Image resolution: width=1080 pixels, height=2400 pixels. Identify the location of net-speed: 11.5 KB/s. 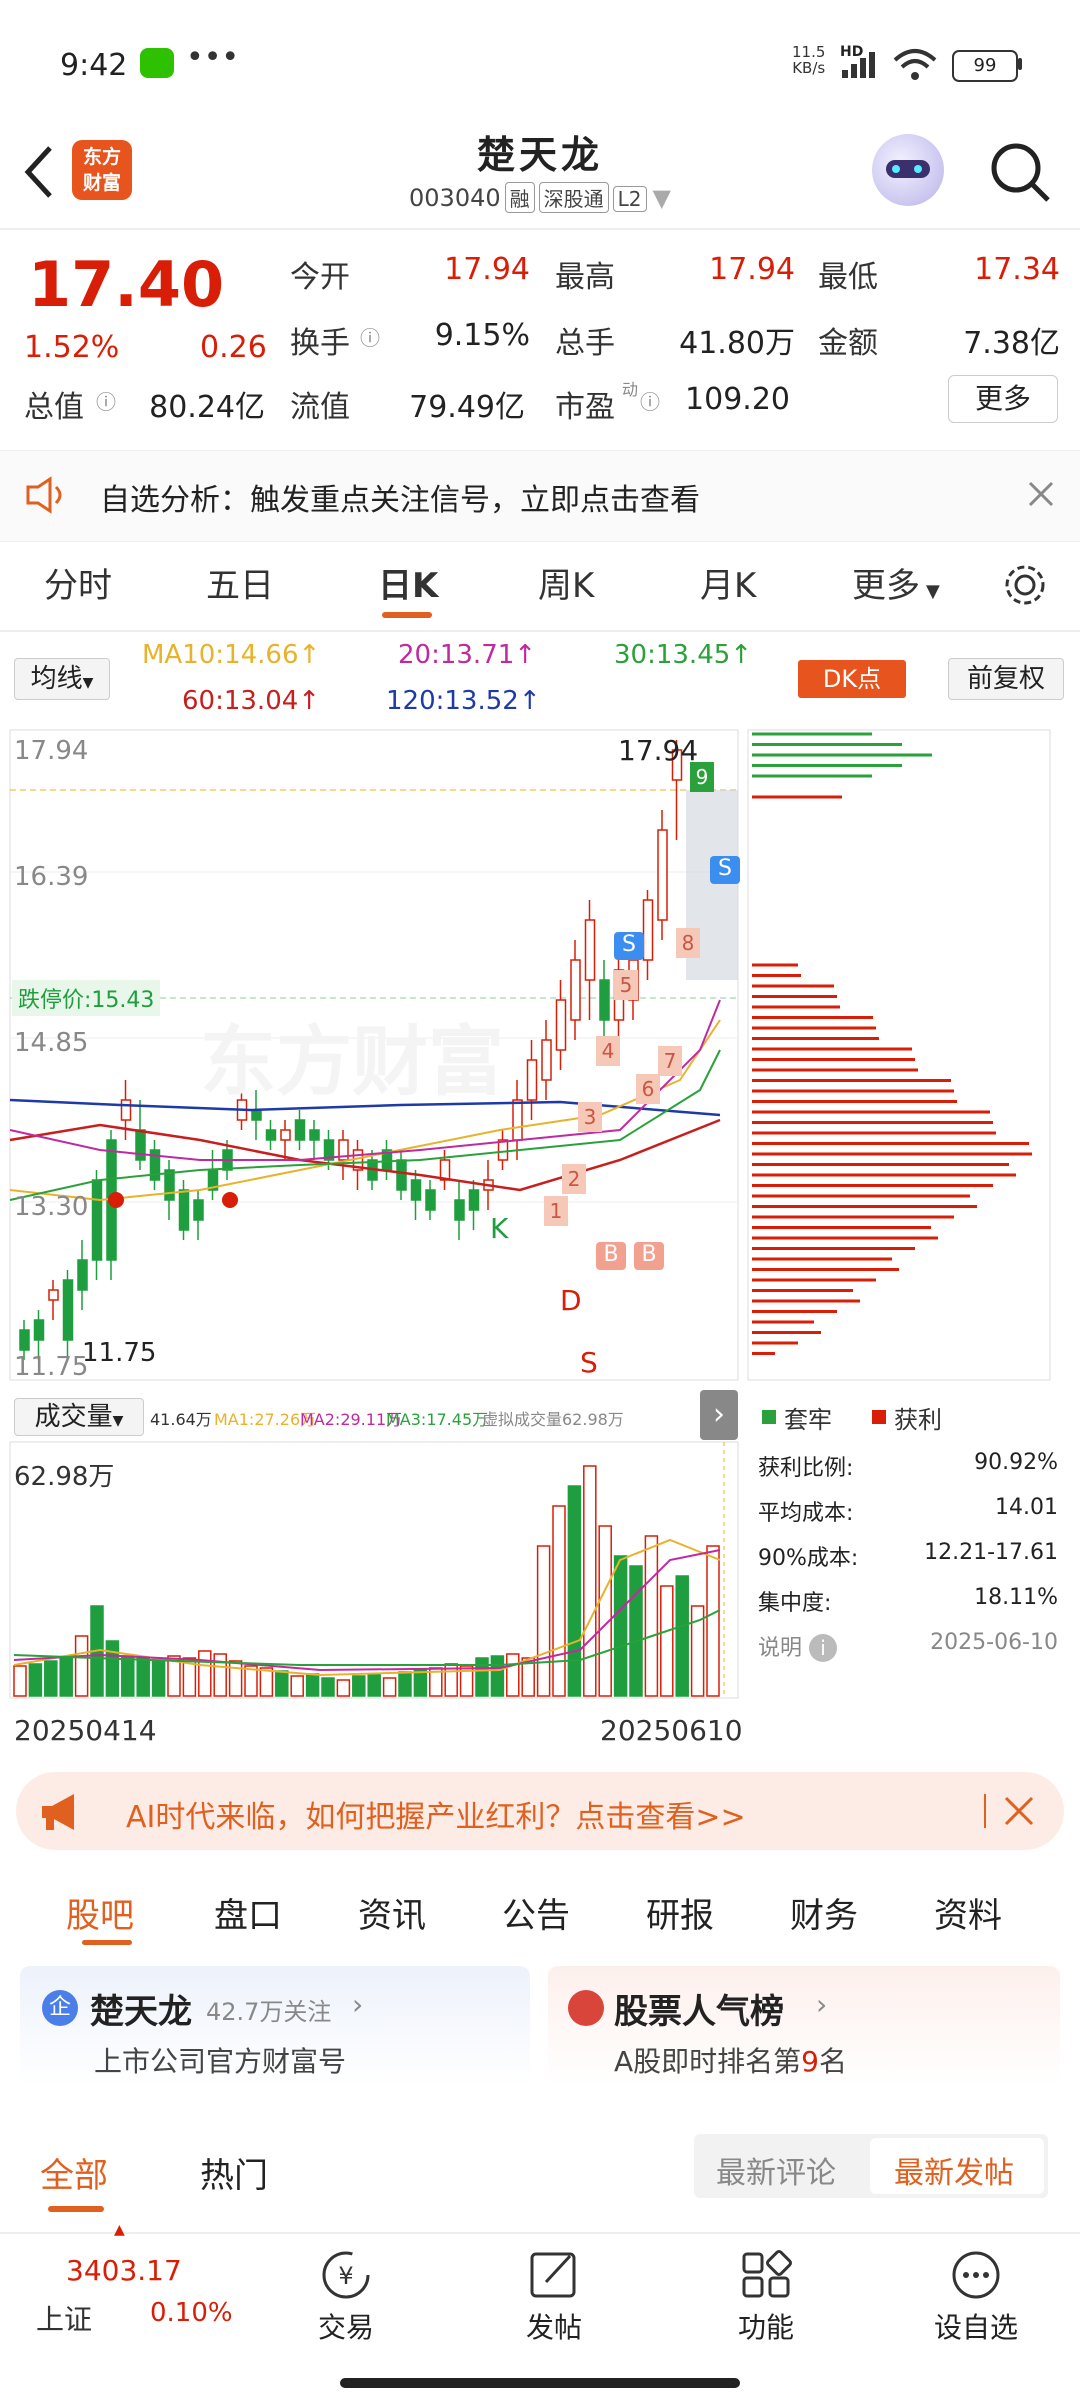
(808, 60).